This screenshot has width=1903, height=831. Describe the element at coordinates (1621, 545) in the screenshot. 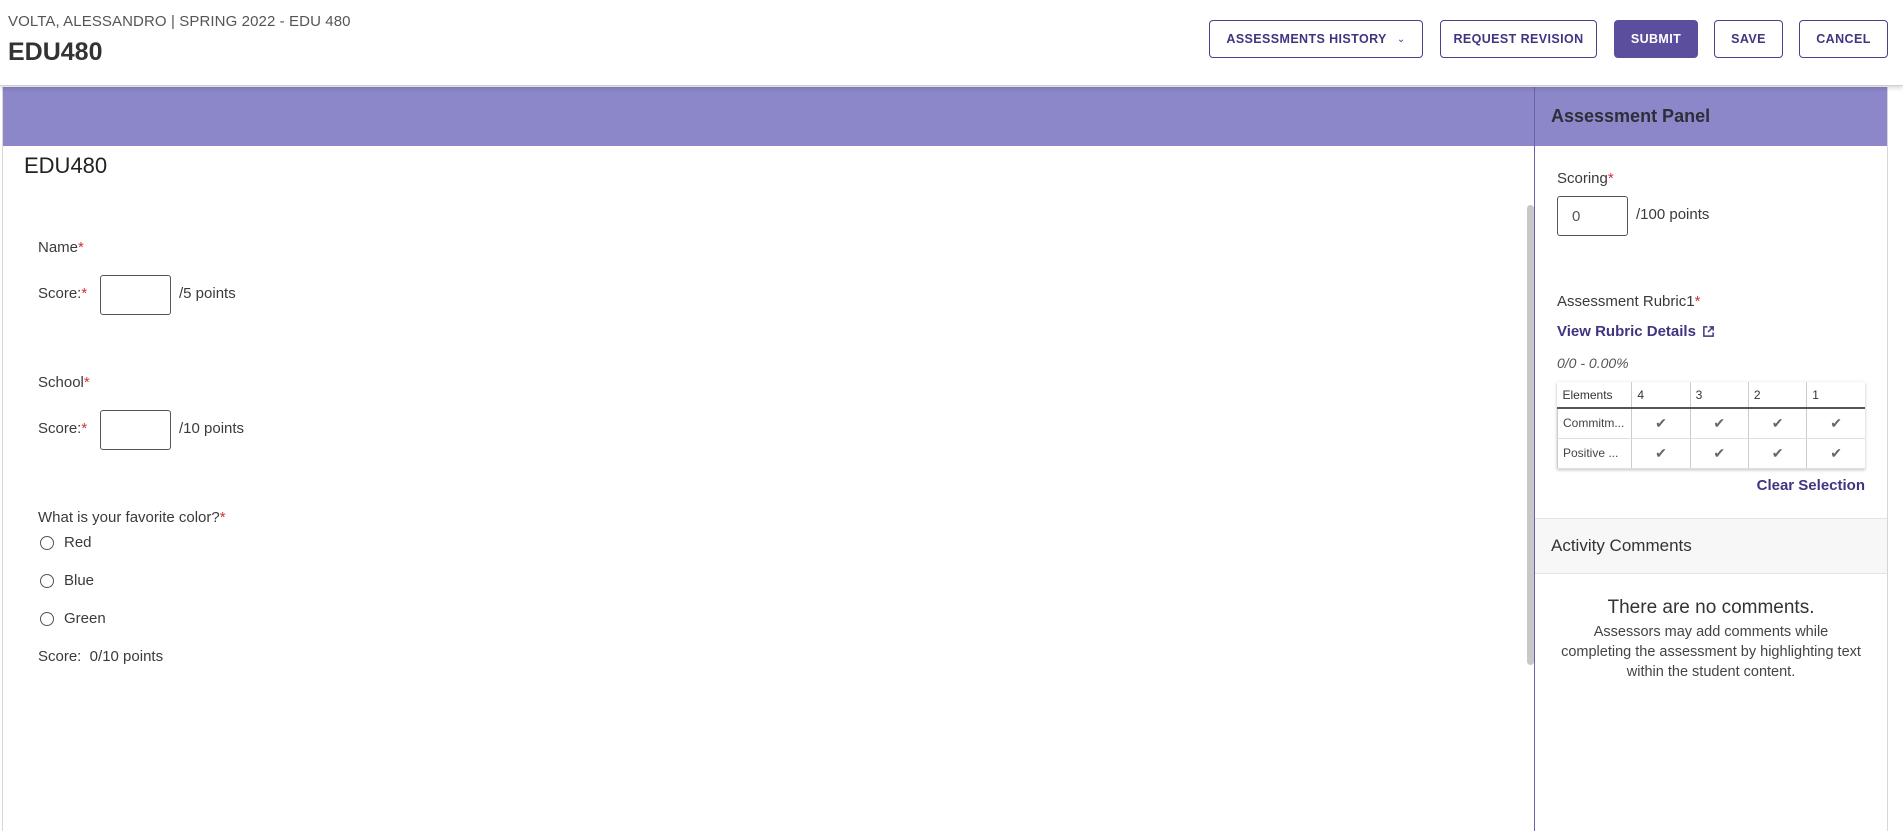

I see `activity-comments-title: Activity Comments` at that location.